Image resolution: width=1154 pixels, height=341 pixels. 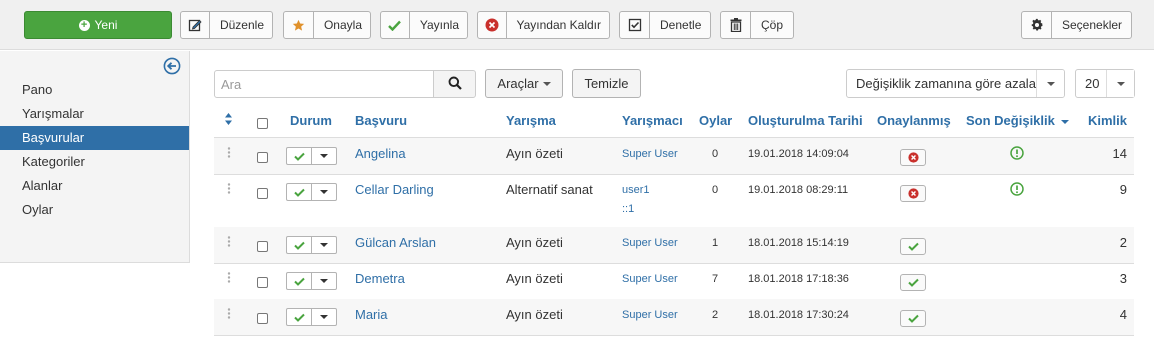 I want to click on gear-icon, so click(x=1037, y=25).